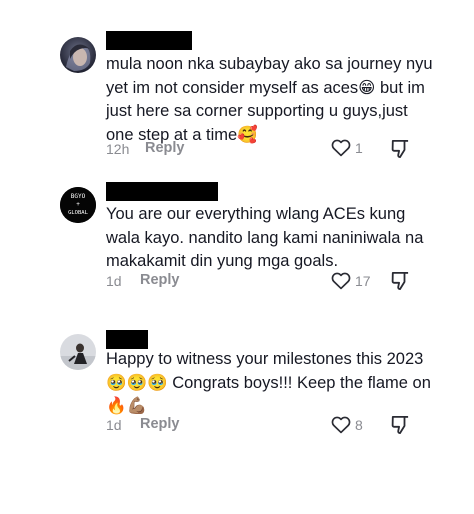 This screenshot has height=514, width=474. What do you see at coordinates (359, 147) in the screenshot?
I see `like-count: 1` at bounding box center [359, 147].